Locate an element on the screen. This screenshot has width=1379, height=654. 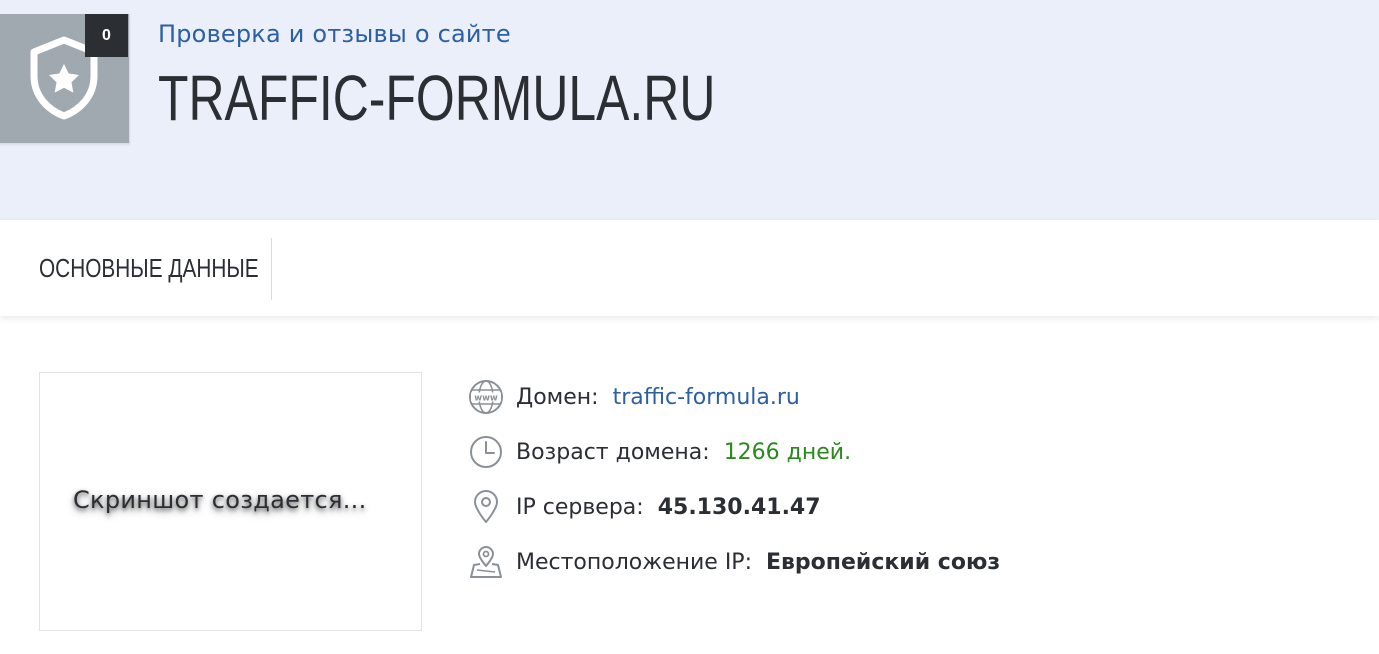
domain-age-value: 1266 дней. is located at coordinates (787, 452).